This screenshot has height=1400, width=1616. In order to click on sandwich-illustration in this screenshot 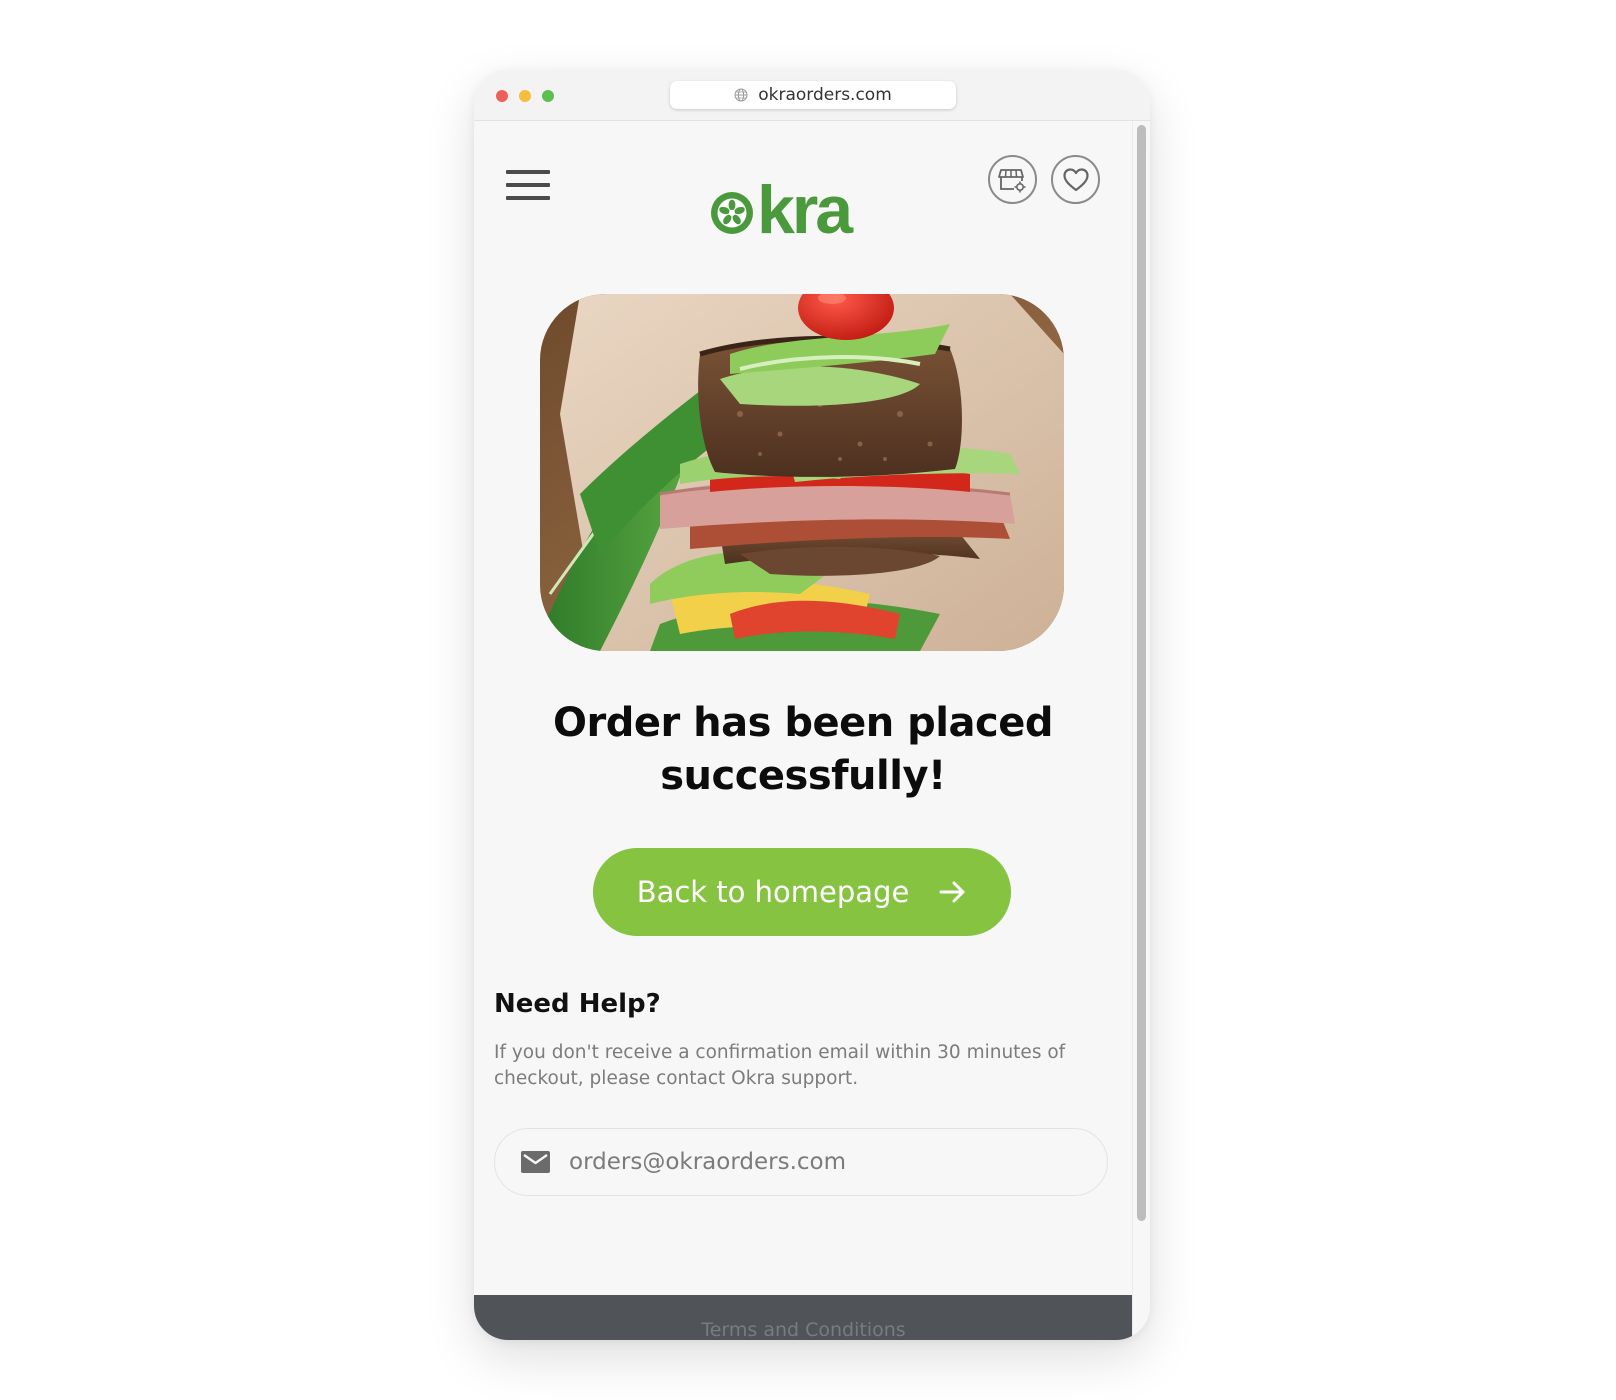, I will do `click(802, 472)`.